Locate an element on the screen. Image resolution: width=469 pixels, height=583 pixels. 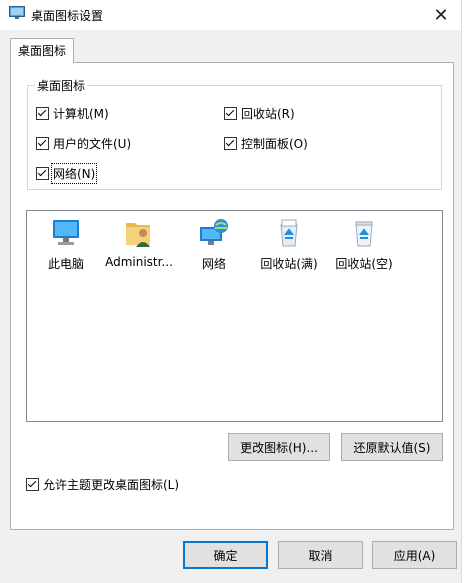
checkbox-network: 网络(N) is located at coordinates (67, 173).